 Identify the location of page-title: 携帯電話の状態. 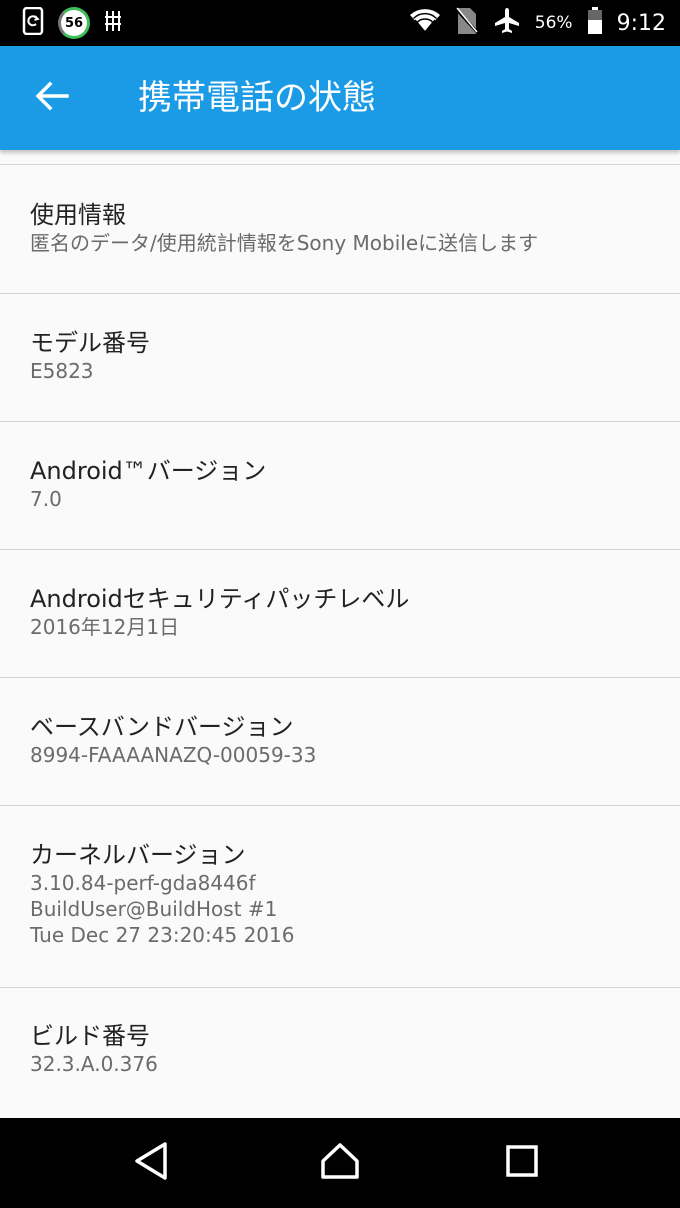
(257, 98).